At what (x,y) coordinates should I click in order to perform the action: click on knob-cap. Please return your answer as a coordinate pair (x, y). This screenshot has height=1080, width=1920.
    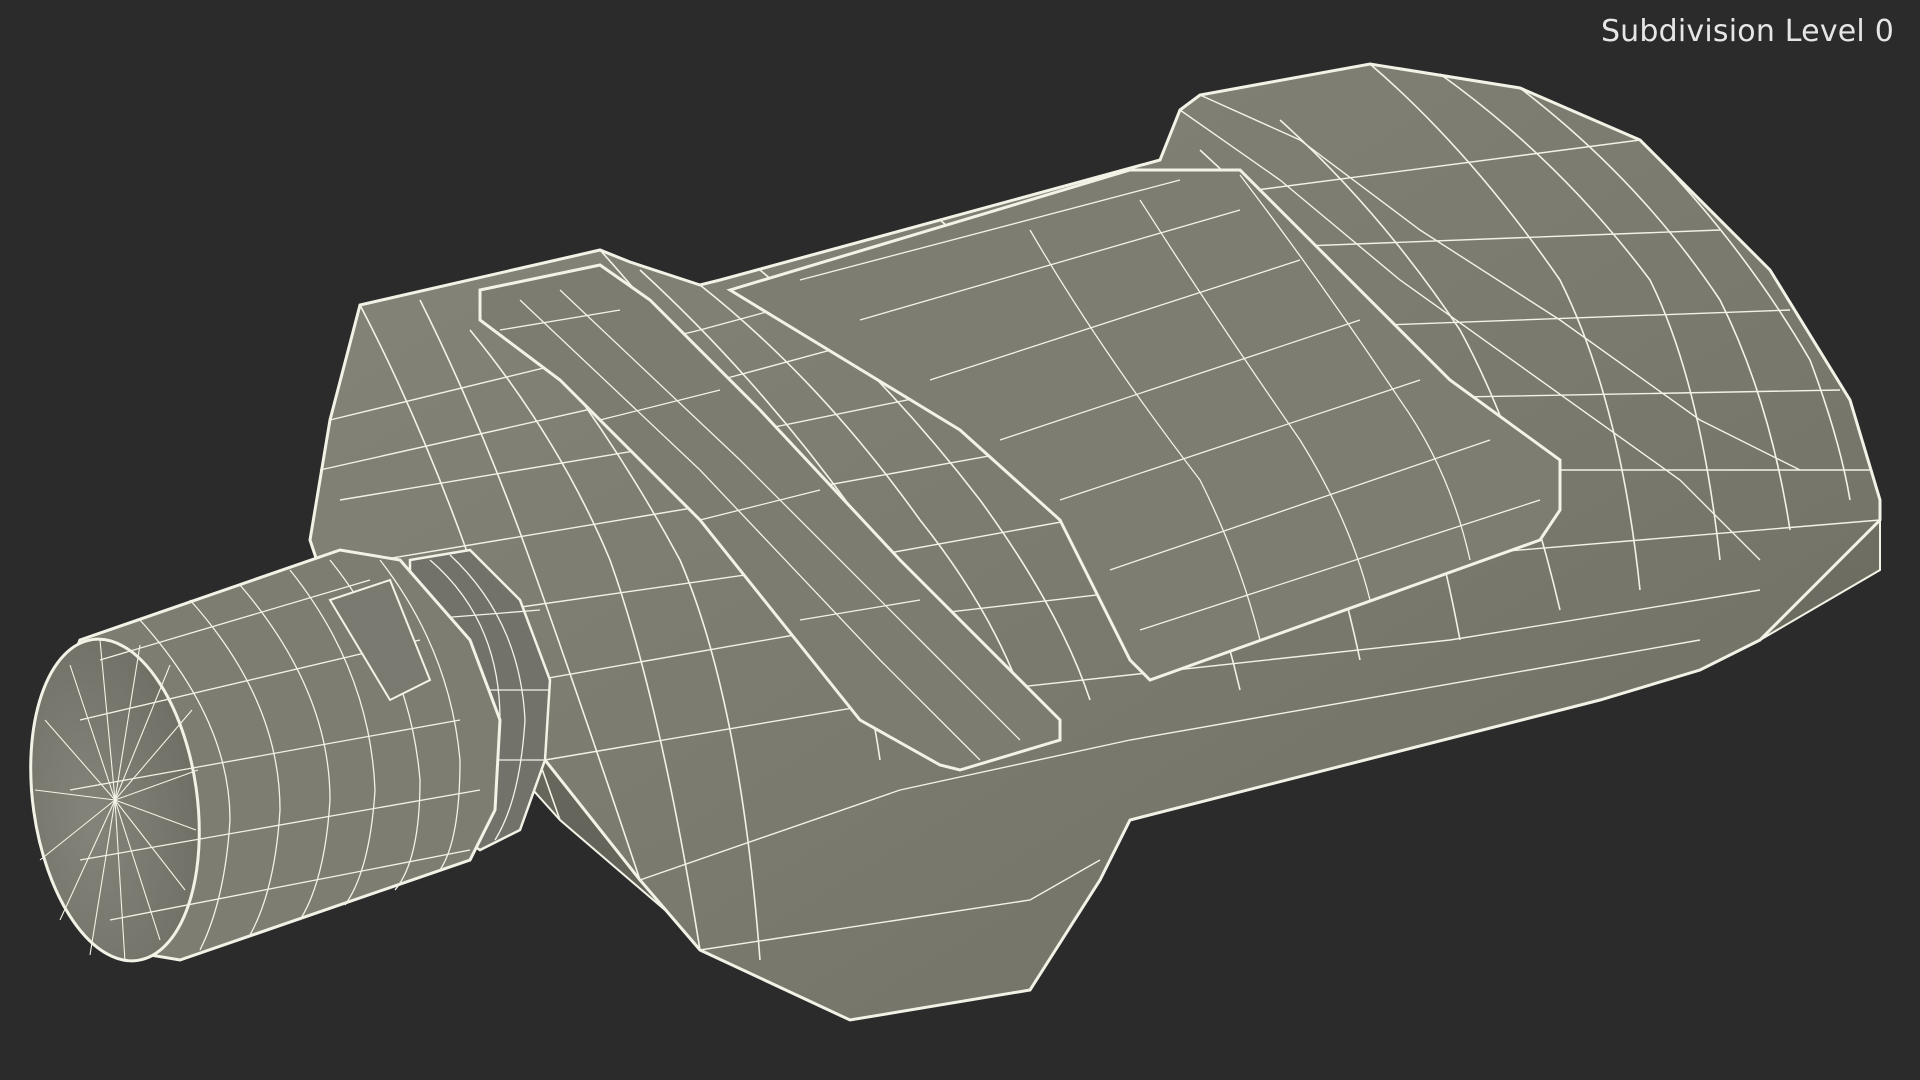
    Looking at the image, I should click on (265, 755).